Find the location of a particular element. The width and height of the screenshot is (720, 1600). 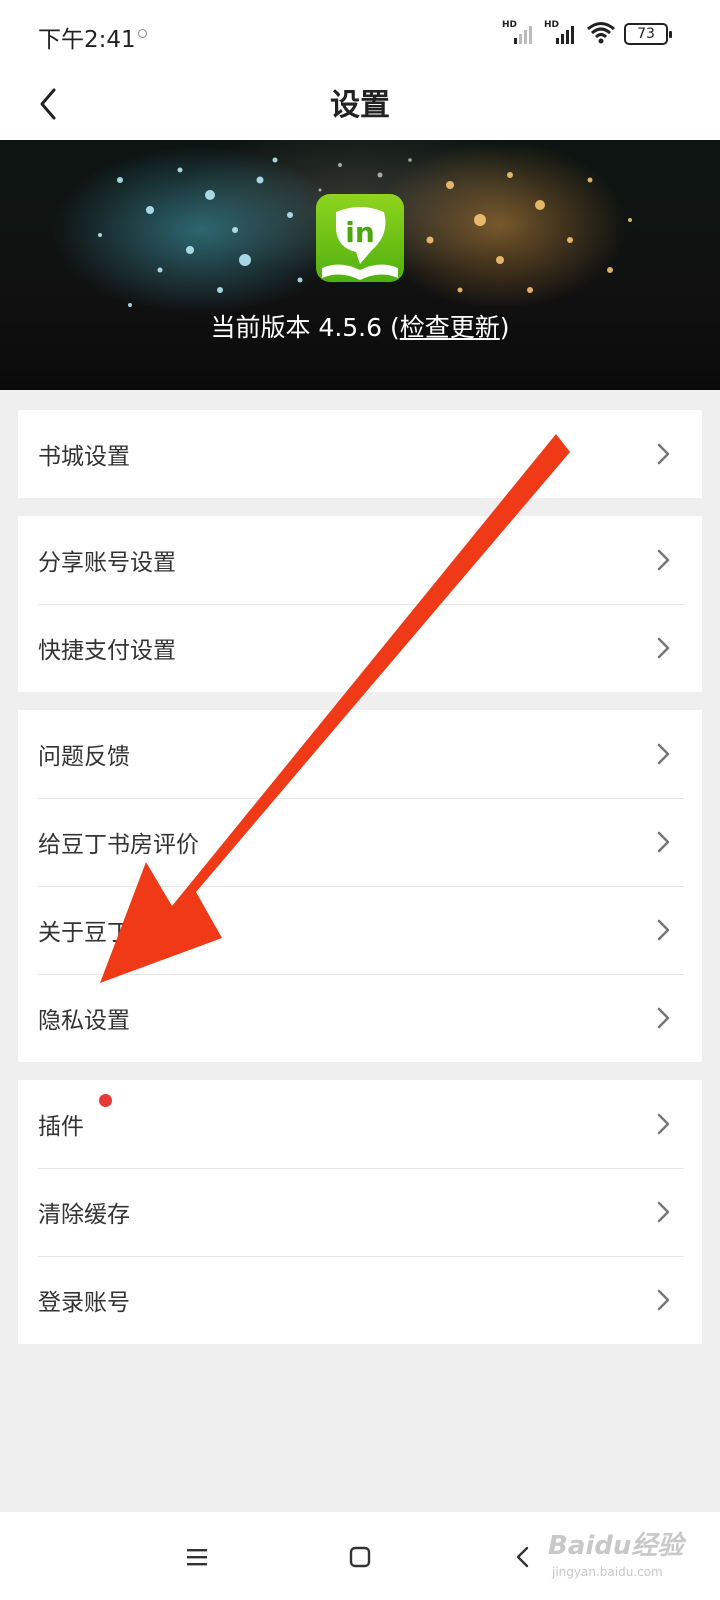

settings-row-clear-cache: 清除缓存 is located at coordinates (360, 1212).